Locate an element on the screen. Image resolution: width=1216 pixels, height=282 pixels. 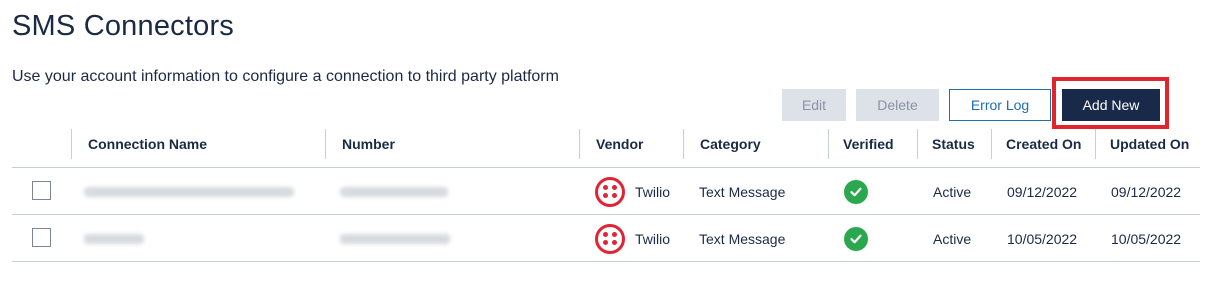
header-verified: Verified is located at coordinates (872, 144).